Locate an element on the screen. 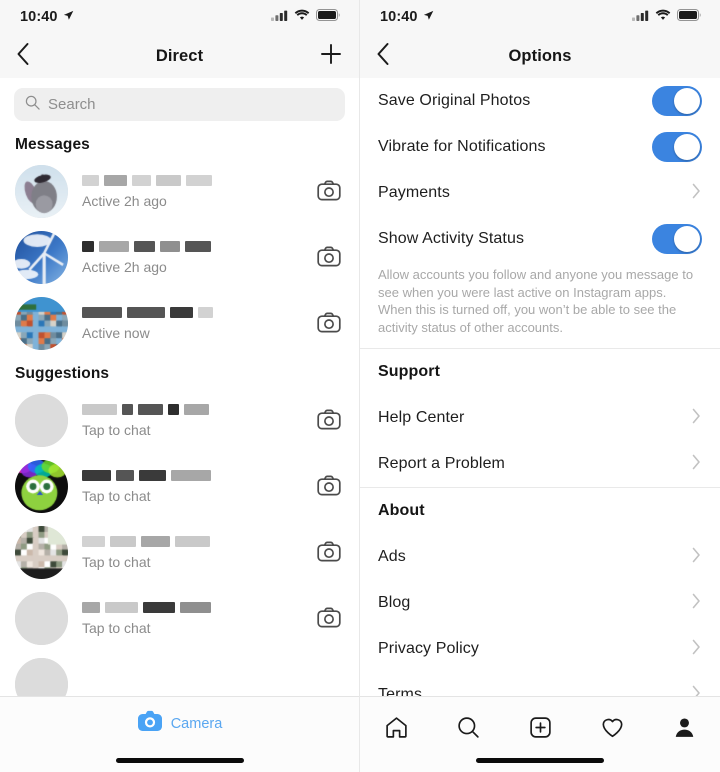 The width and height of the screenshot is (720, 772). new-message-button is located at coordinates (331, 56).